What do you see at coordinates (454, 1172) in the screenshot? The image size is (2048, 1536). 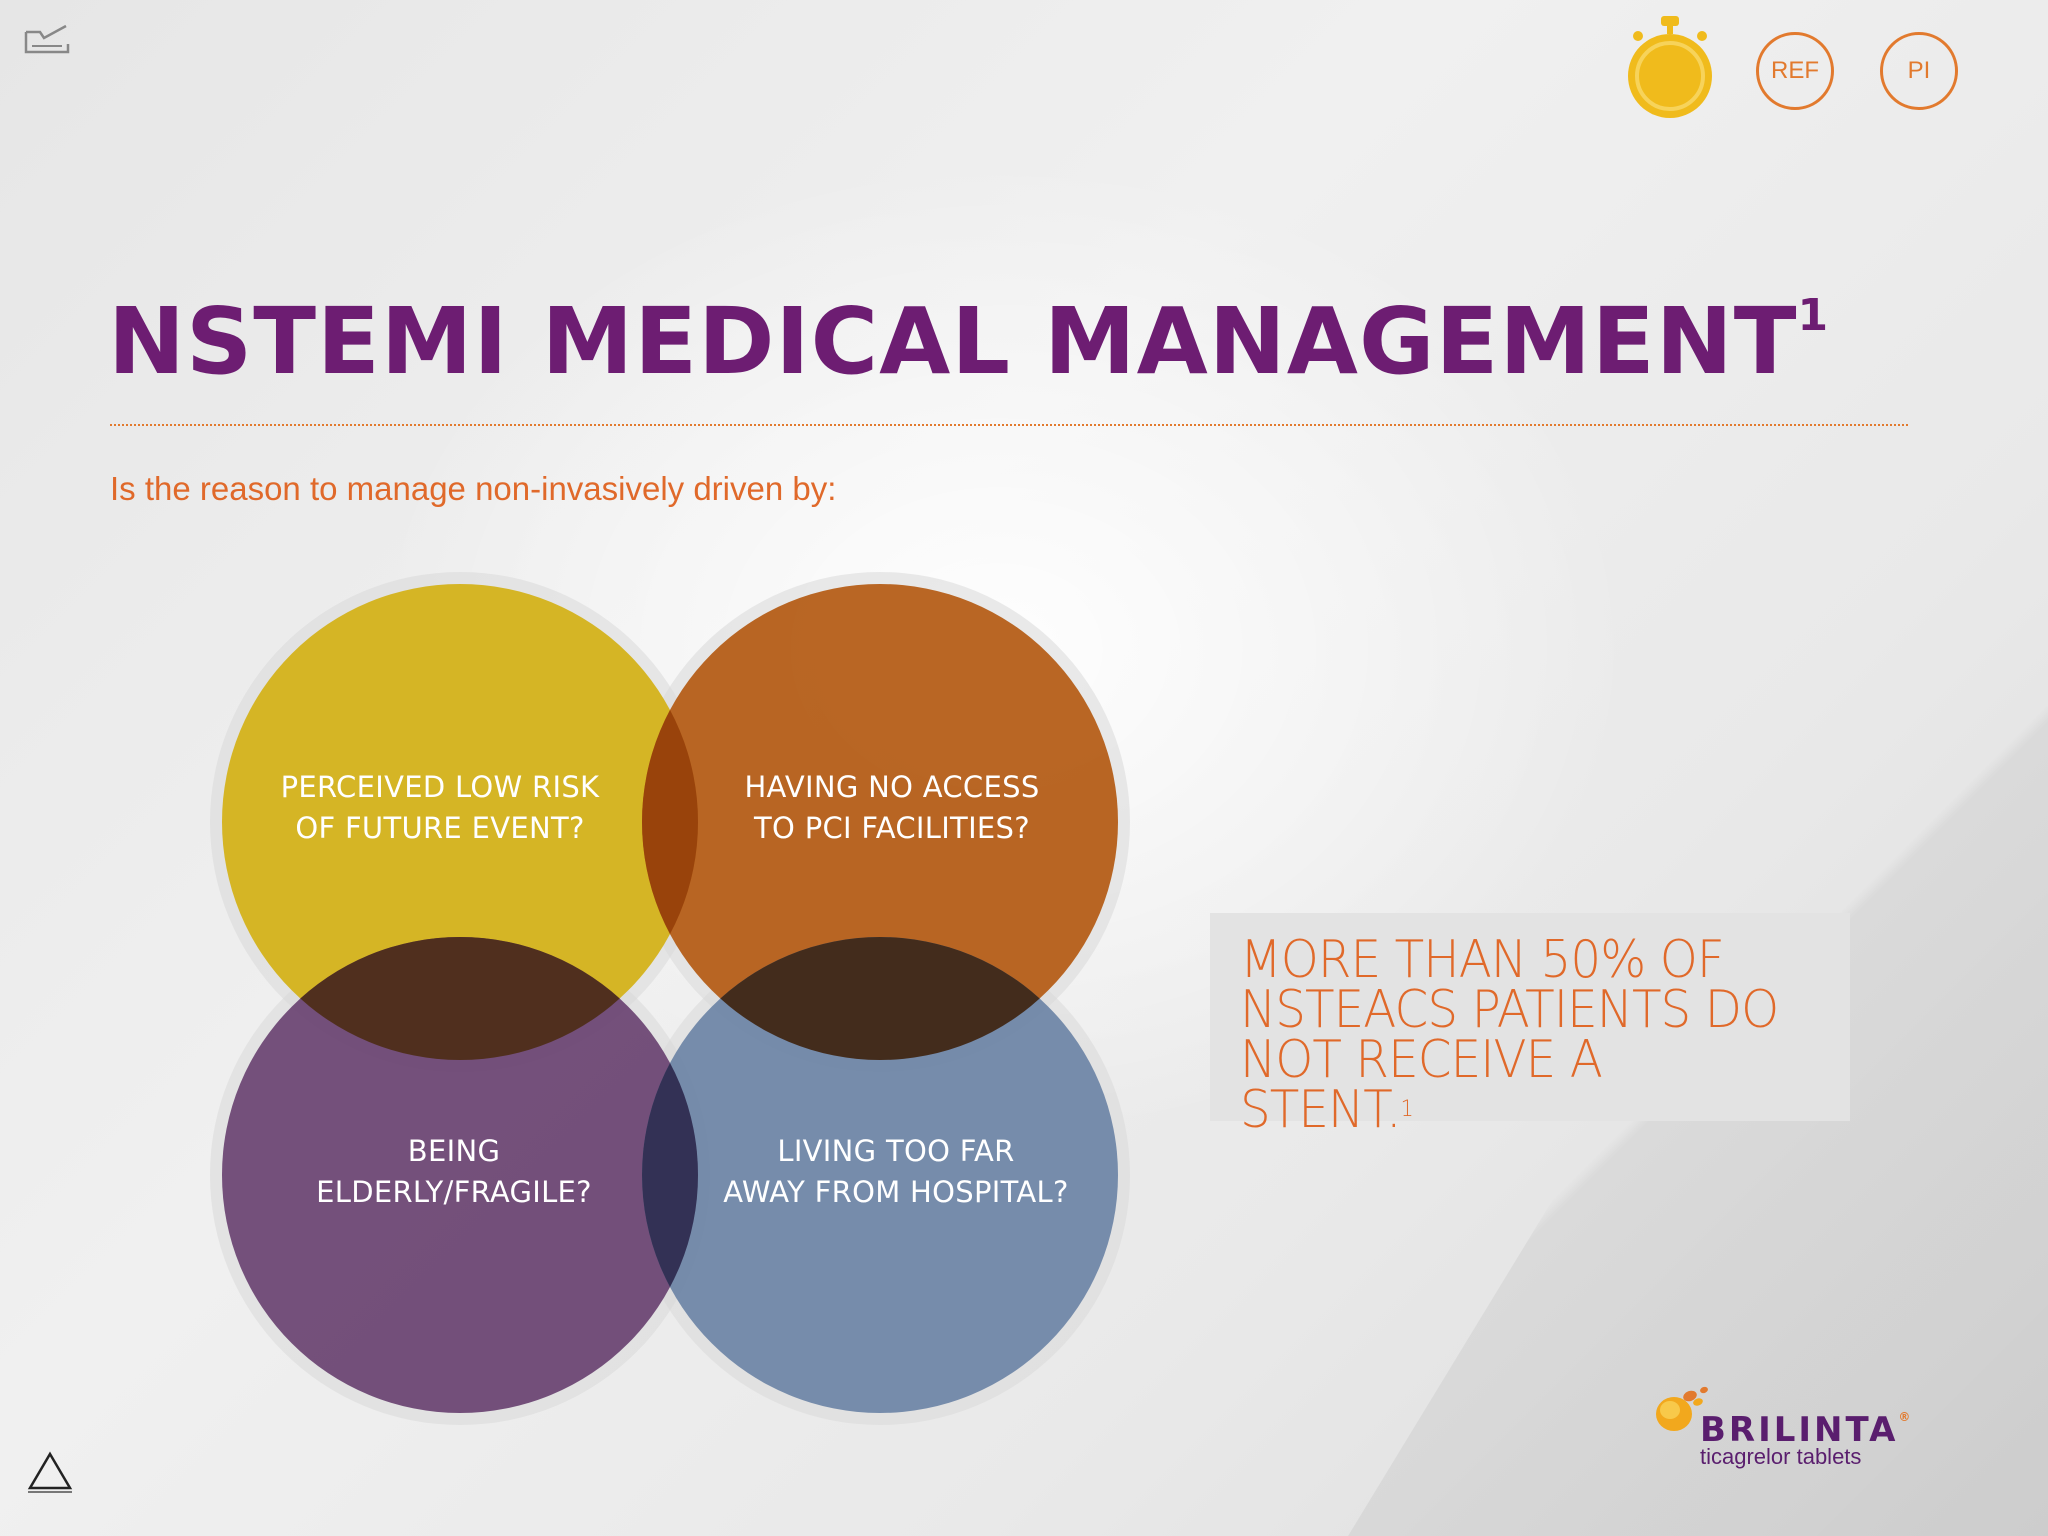 I see `venn-label-elderly: BEING ELDERLY/FRAGILE?` at bounding box center [454, 1172].